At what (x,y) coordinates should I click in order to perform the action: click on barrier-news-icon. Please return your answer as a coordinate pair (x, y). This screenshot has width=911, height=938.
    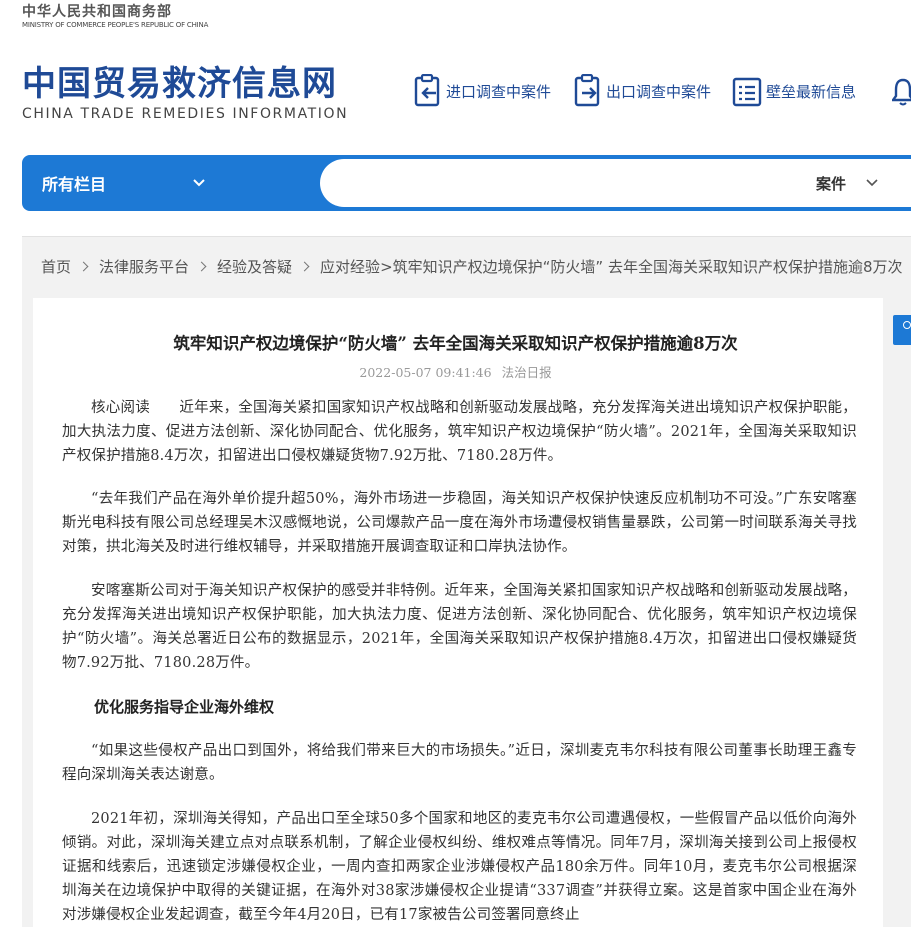
    Looking at the image, I should click on (747, 92).